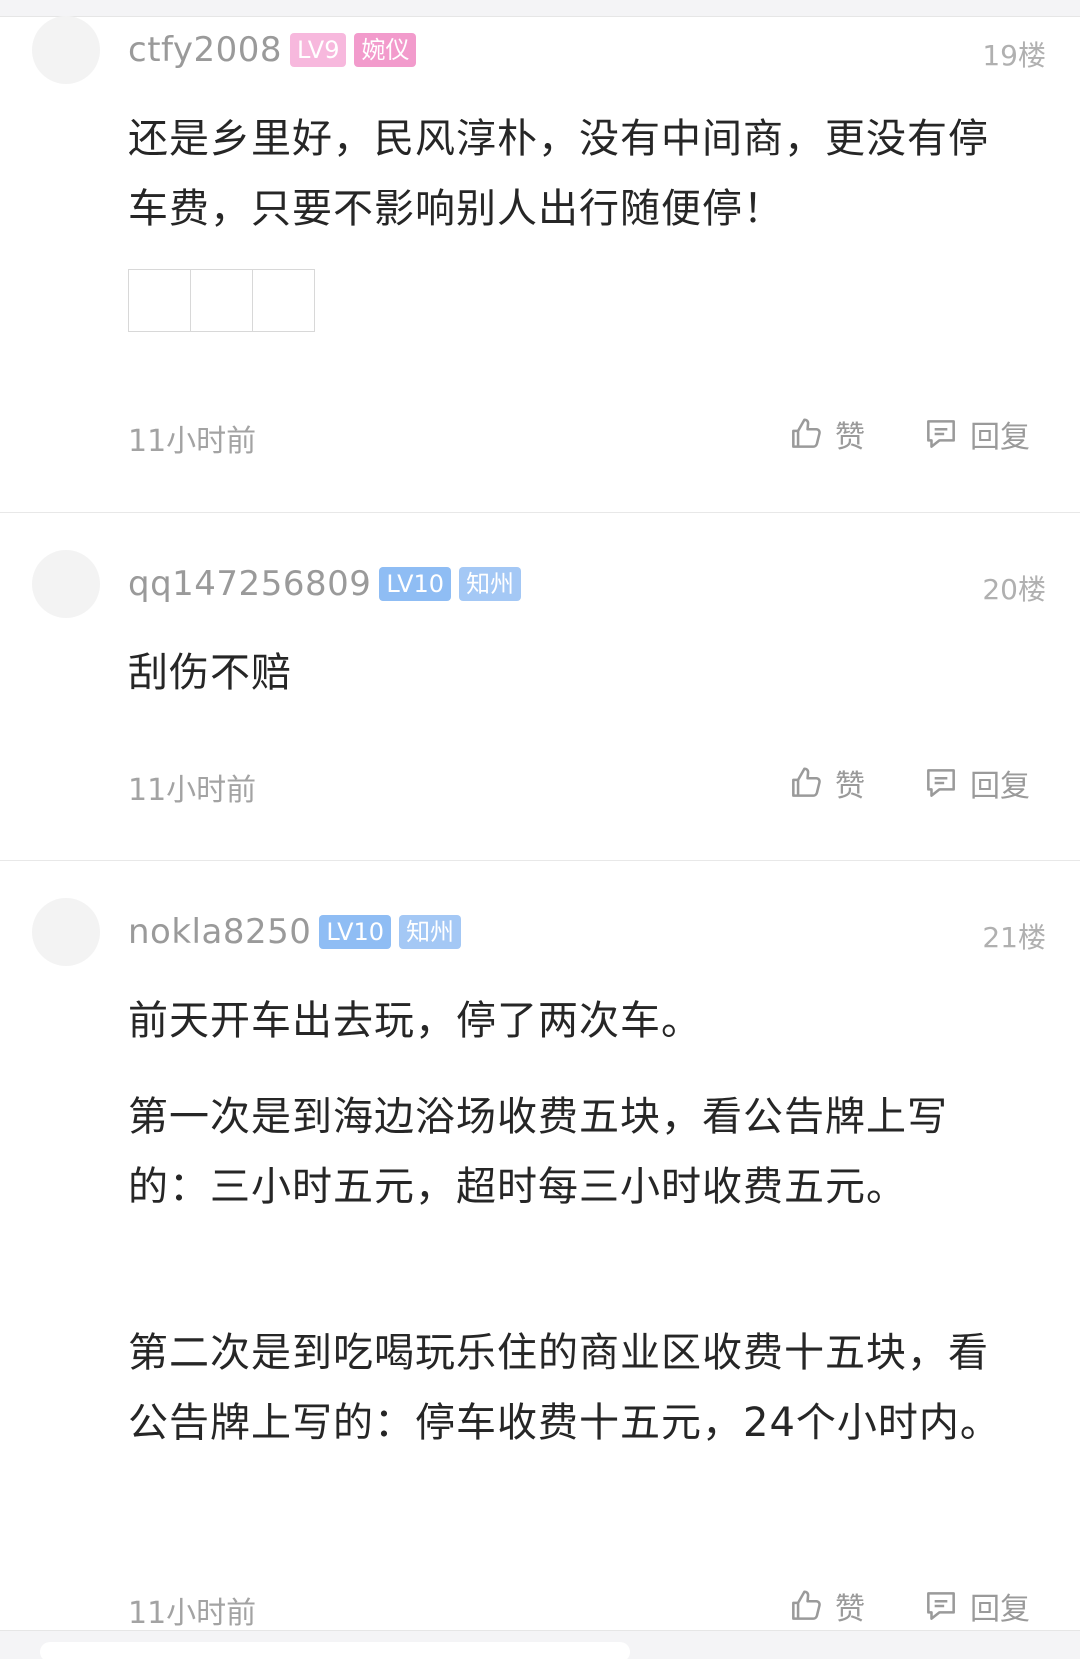 This screenshot has width=1080, height=1662. I want to click on comment-header: nokla8250 LV10 知州, so click(295, 932).